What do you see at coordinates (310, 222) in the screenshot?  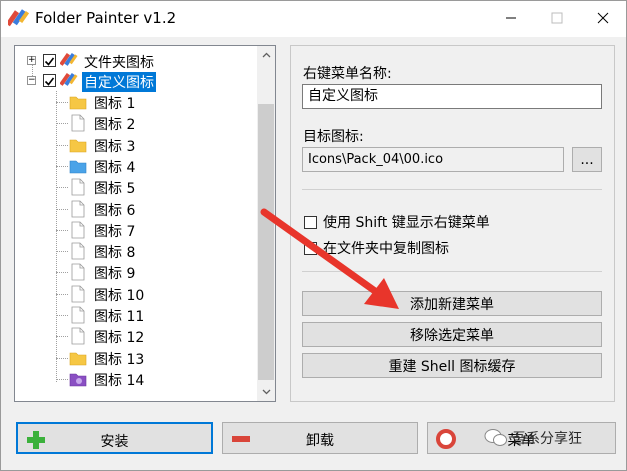 I see `shift-checkbox` at bounding box center [310, 222].